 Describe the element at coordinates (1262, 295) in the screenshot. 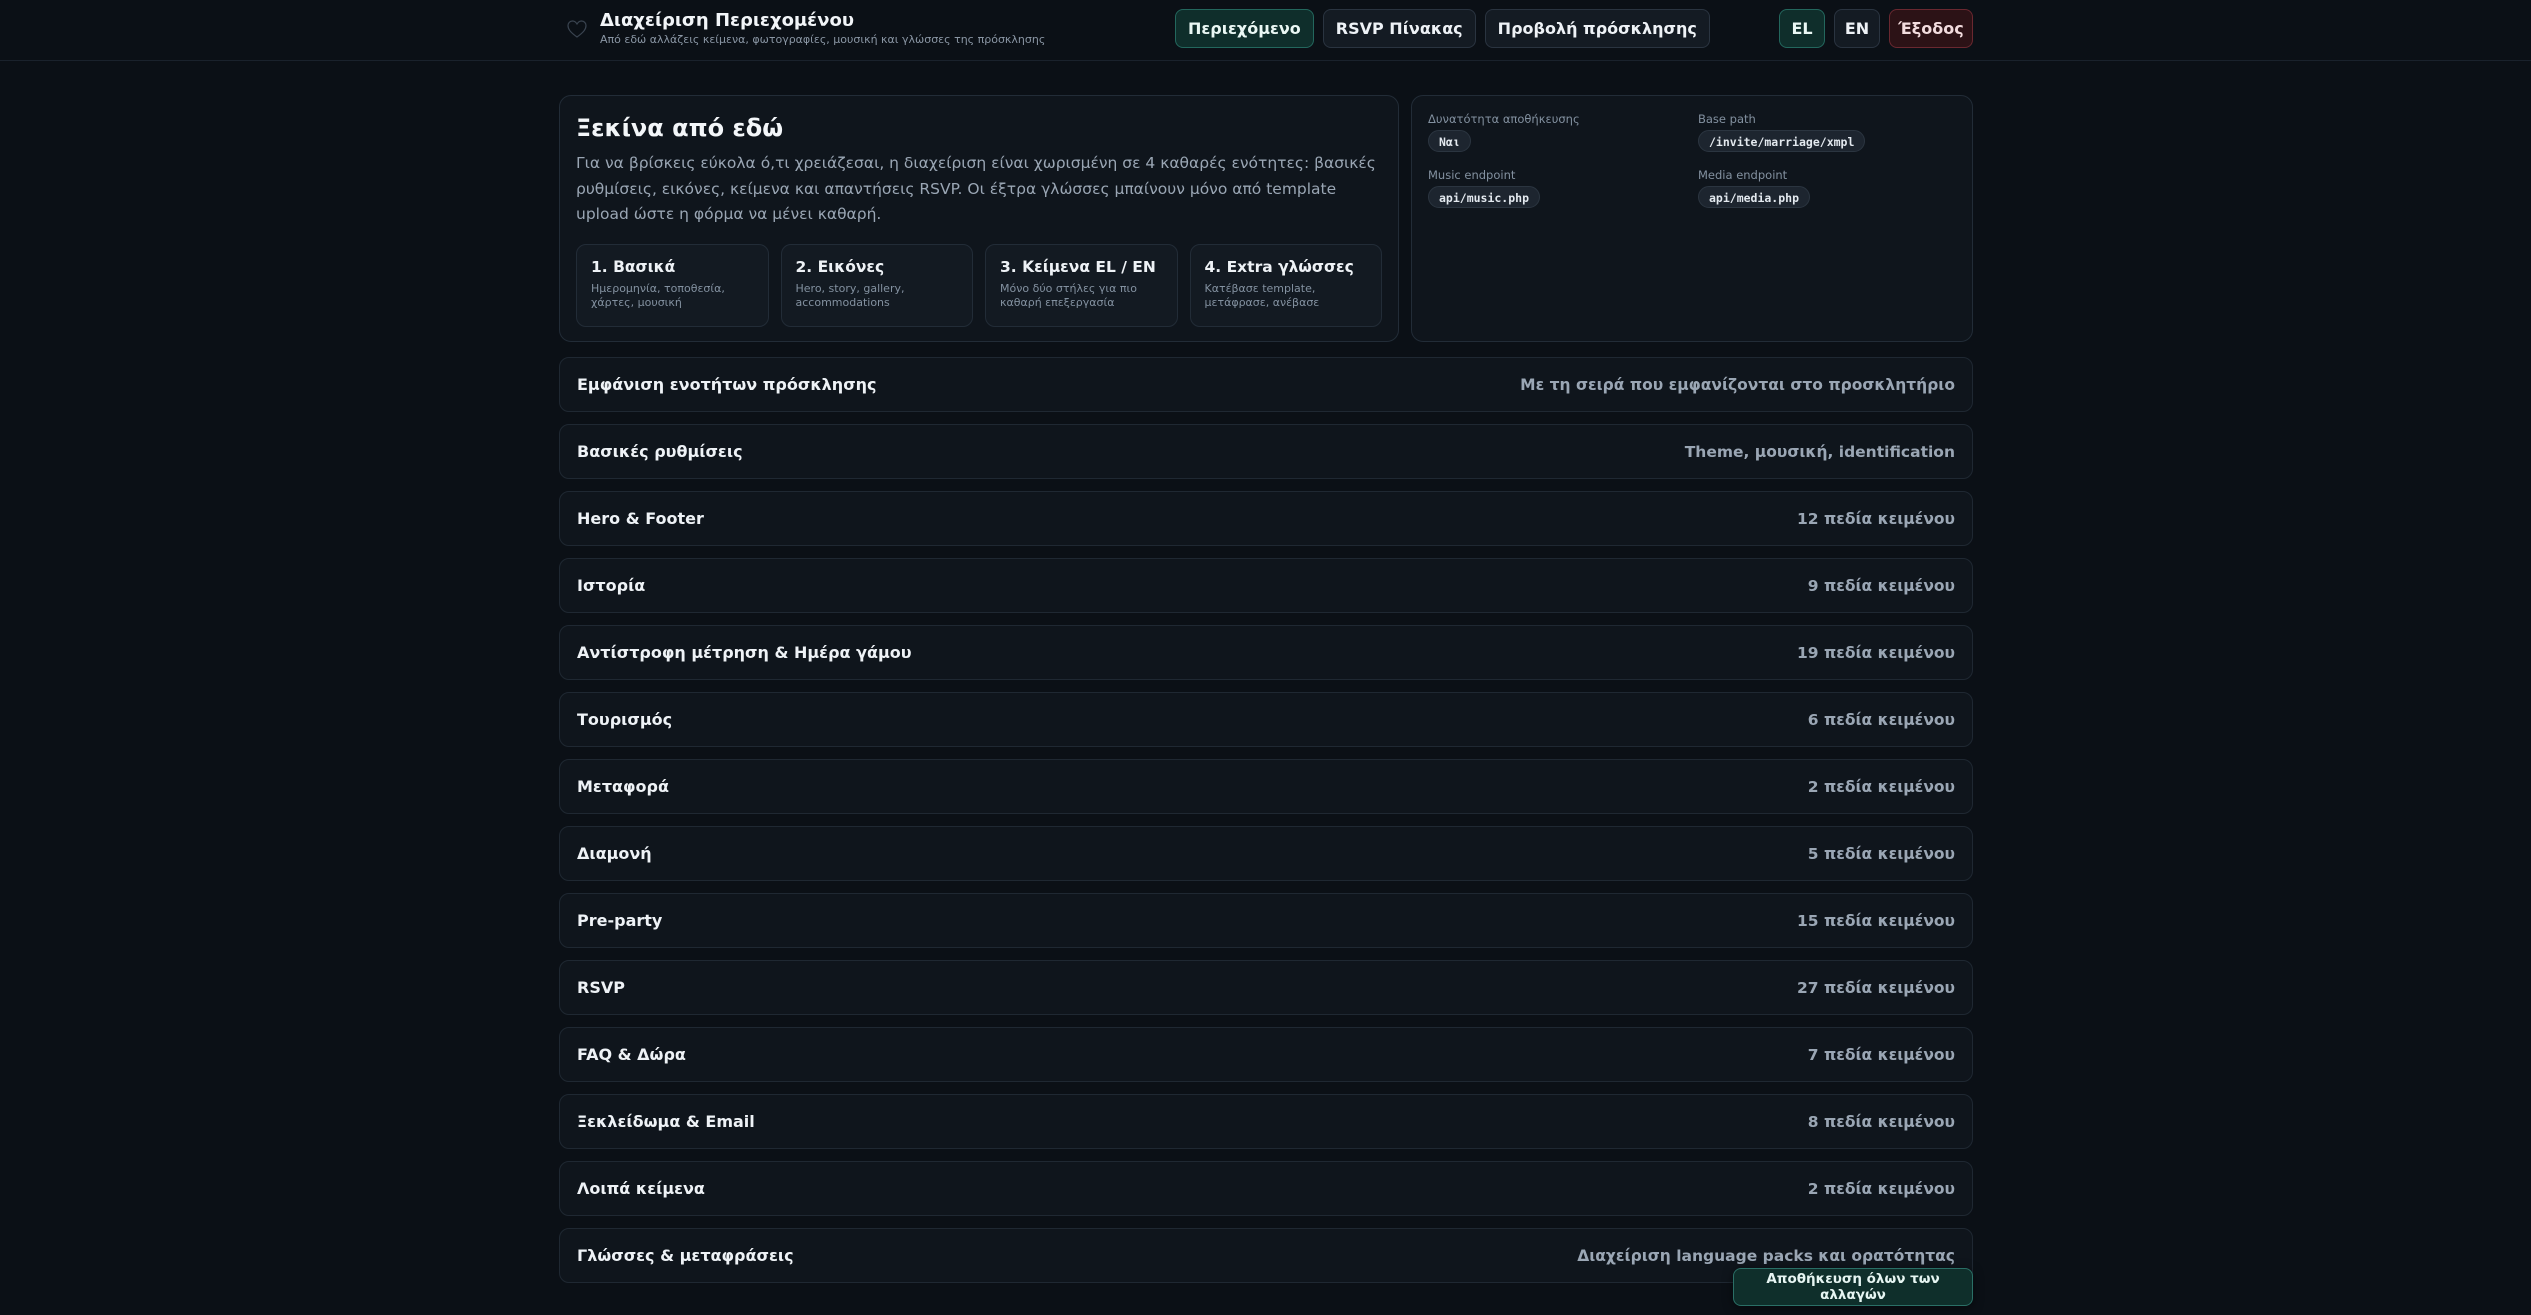

I see `step-desc: Κατέβασε template, μετάφρασε, ανέβασε` at that location.